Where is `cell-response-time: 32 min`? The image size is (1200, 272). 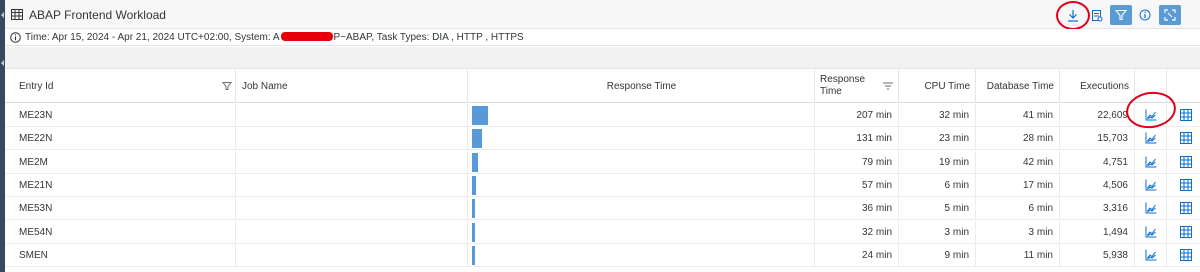
cell-response-time: 32 min is located at coordinates (857, 232).